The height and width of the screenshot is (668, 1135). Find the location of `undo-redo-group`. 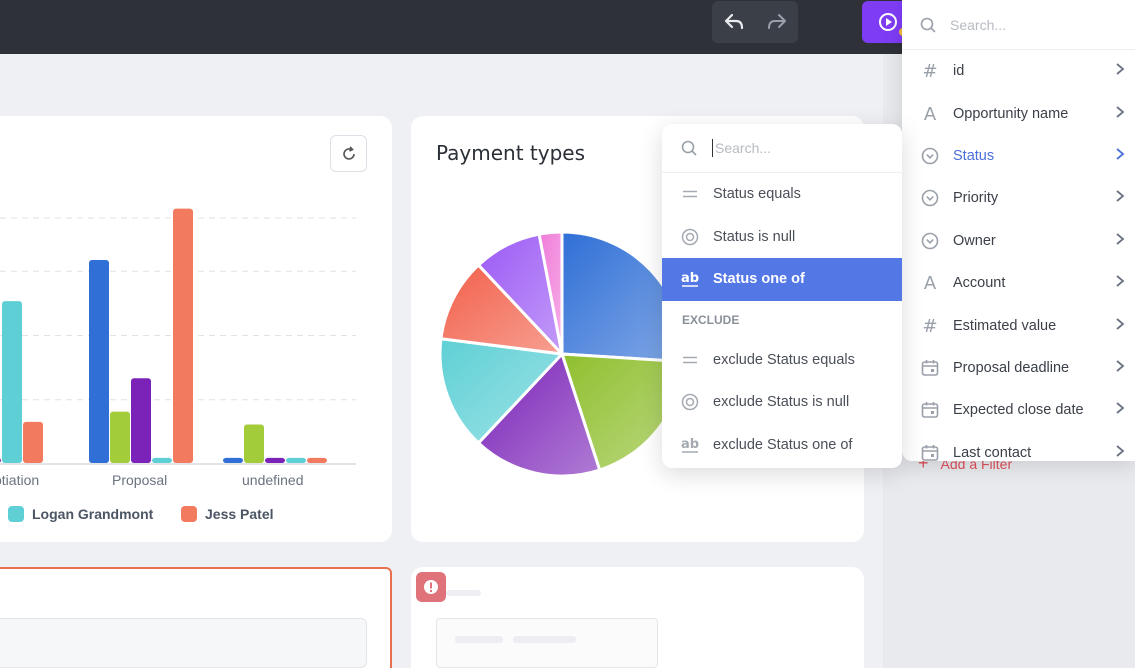

undo-redo-group is located at coordinates (755, 22).